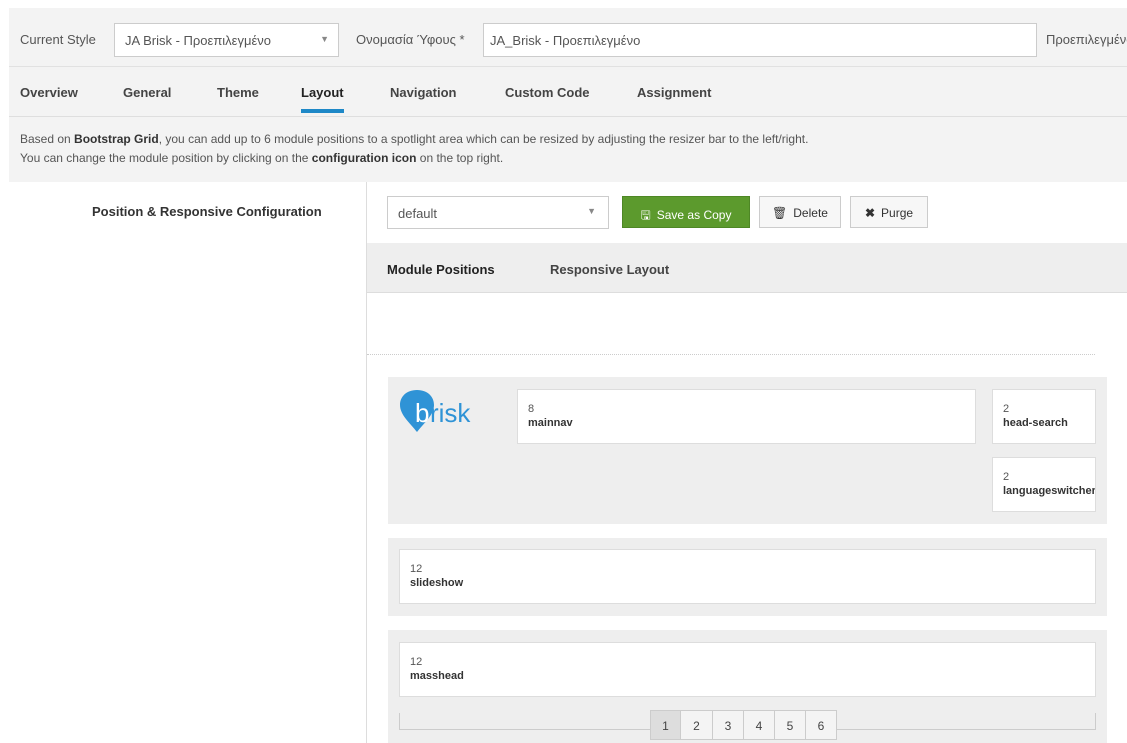 The height and width of the screenshot is (743, 1127). What do you see at coordinates (1049, 491) in the screenshot?
I see `position-name: languageswitcher` at bounding box center [1049, 491].